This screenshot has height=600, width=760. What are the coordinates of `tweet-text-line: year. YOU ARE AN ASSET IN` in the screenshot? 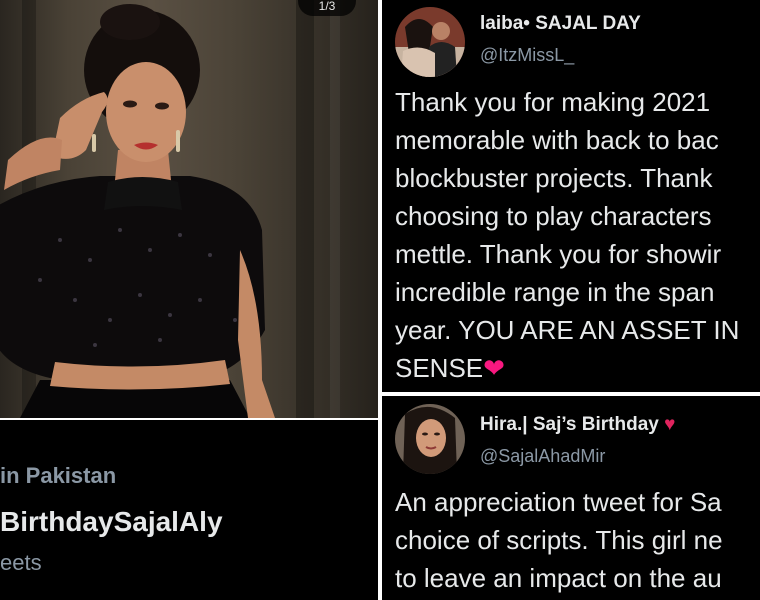 It's located at (567, 330).